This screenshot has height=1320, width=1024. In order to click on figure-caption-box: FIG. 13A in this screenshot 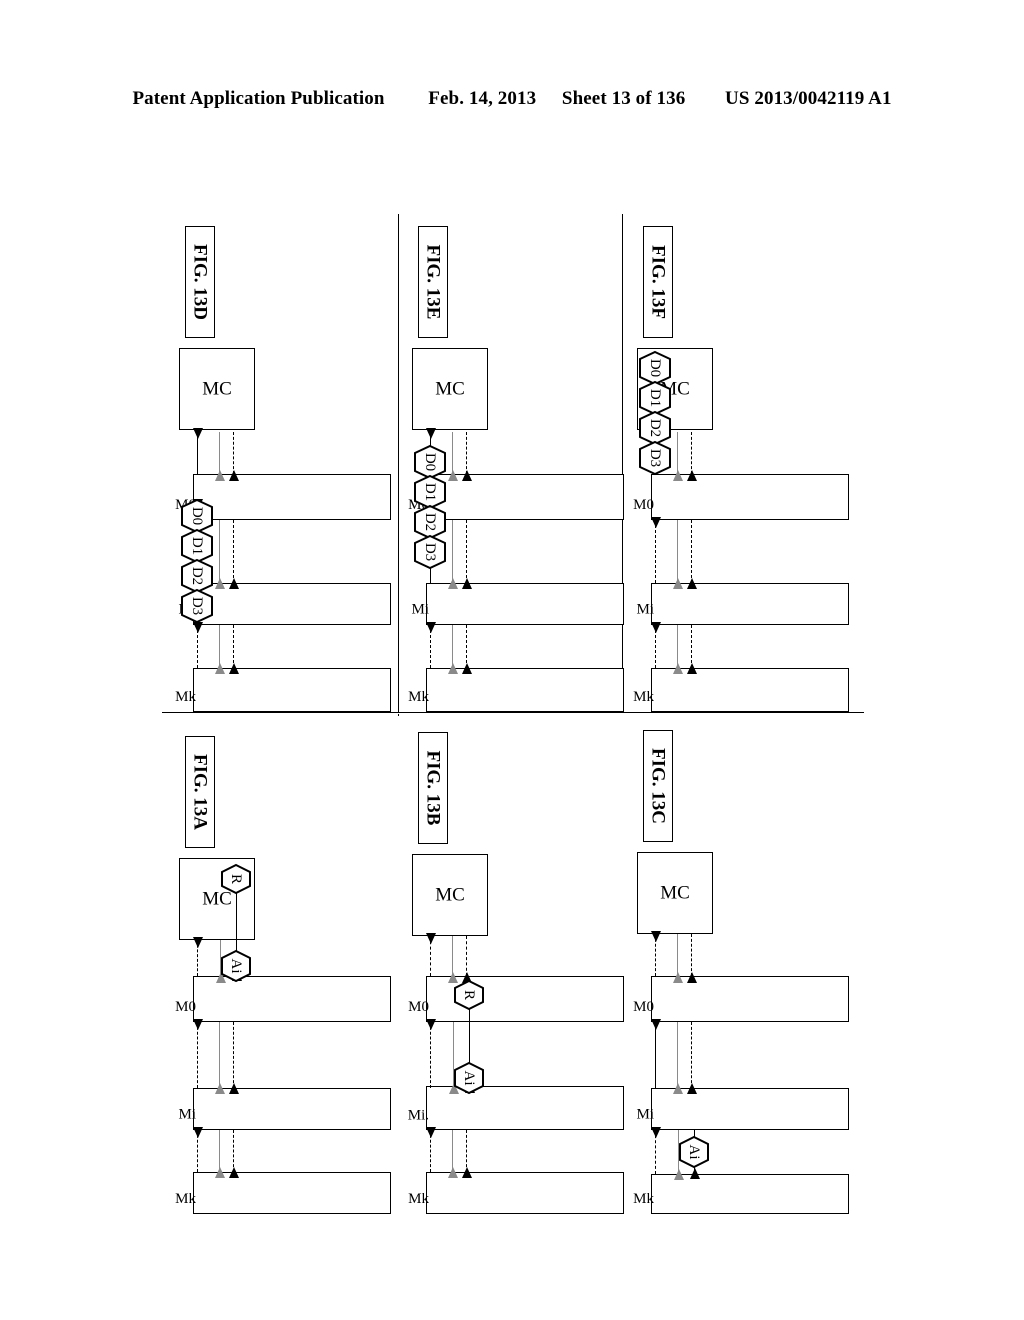, I will do `click(200, 792)`.